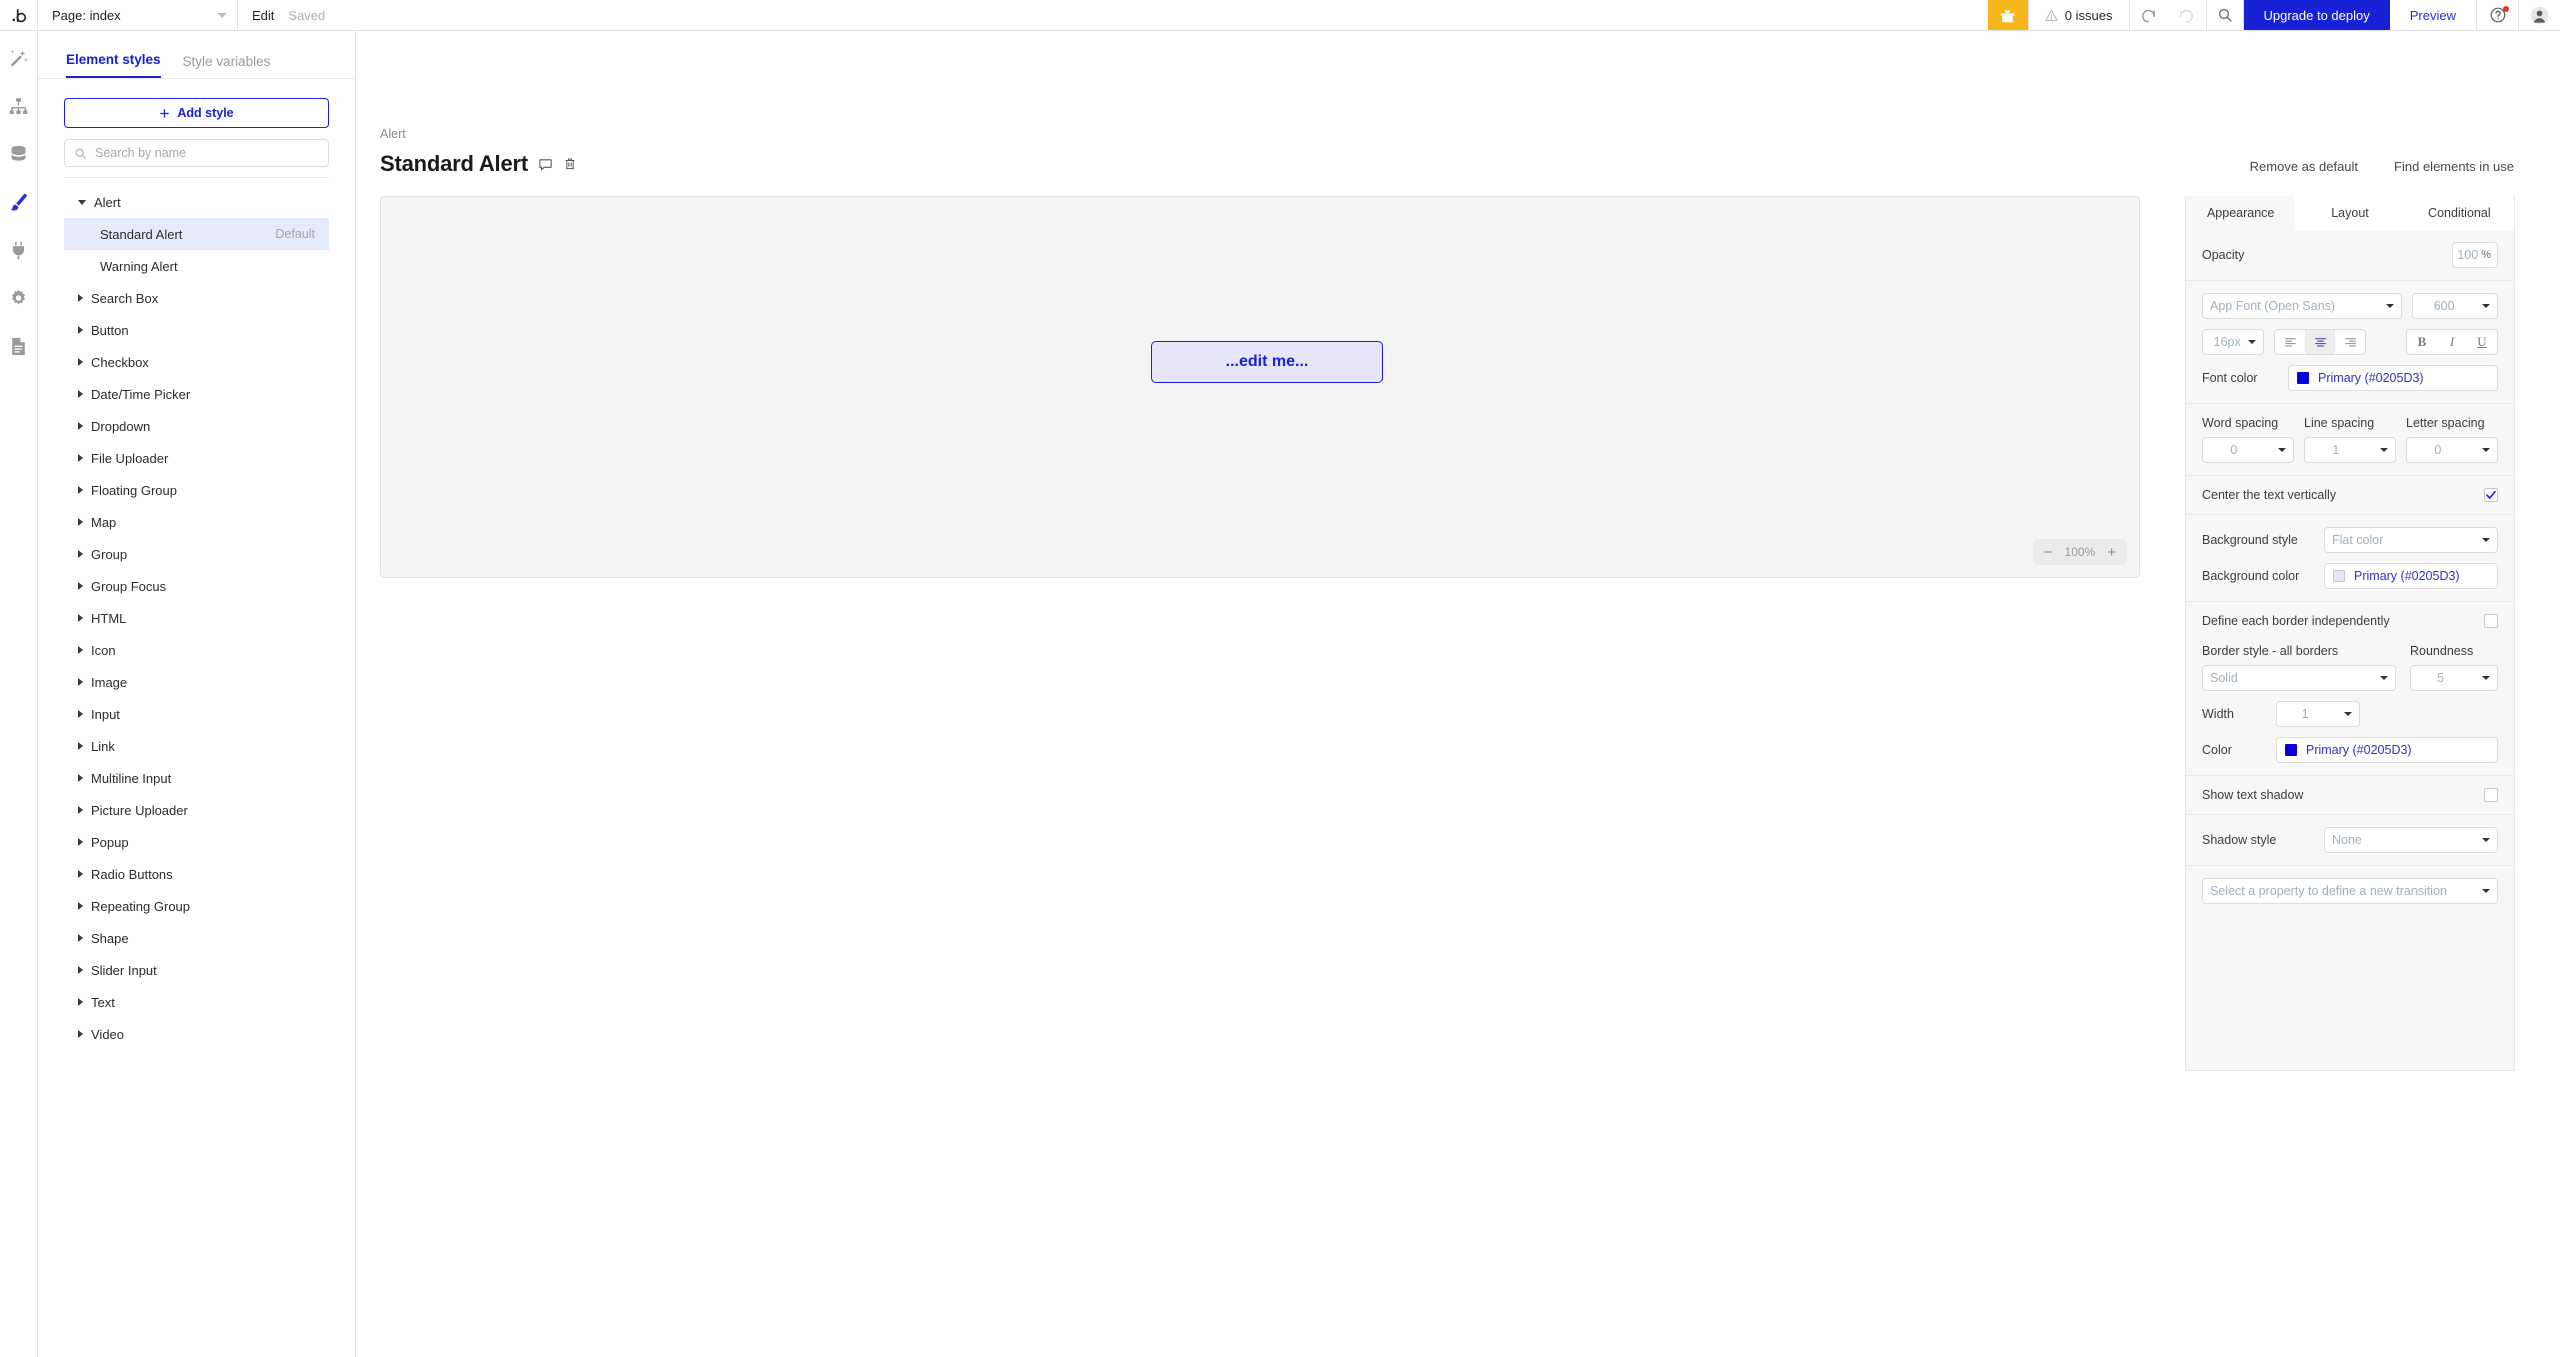 The height and width of the screenshot is (1357, 2560). Describe the element at coordinates (2350, 213) in the screenshot. I see `tab-layout: Layout` at that location.